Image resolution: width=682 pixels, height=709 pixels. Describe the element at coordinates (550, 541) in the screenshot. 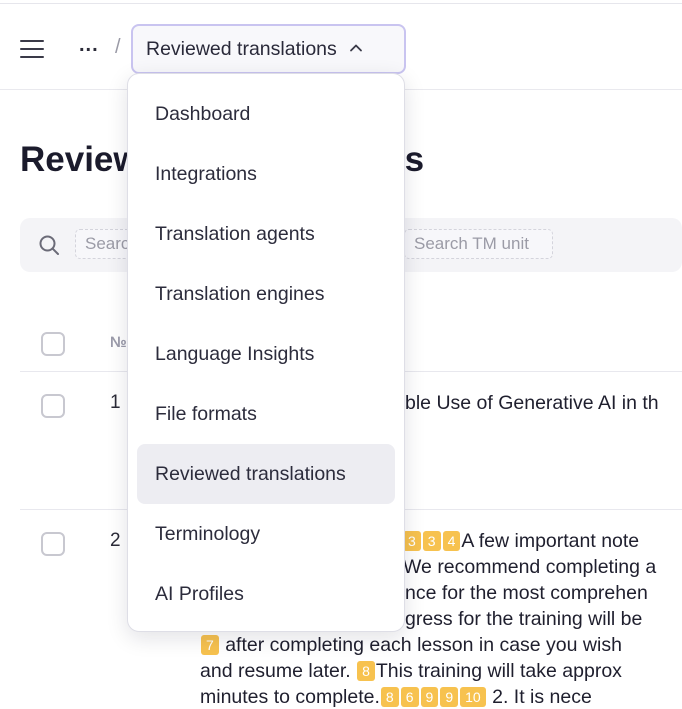

I see `segment-line: A few important note` at that location.